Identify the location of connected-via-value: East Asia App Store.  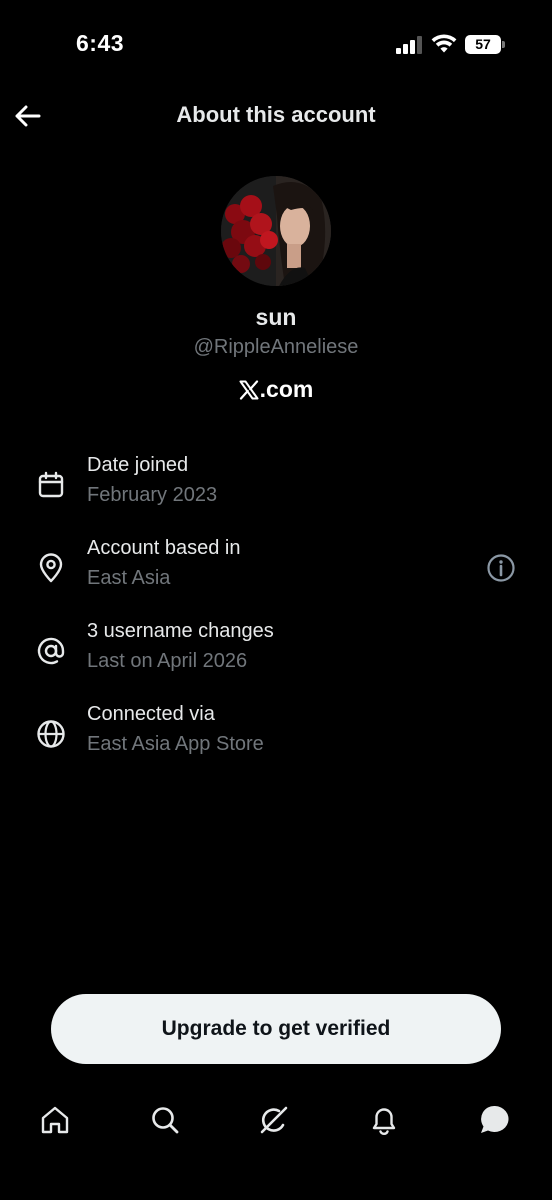
(175, 744).